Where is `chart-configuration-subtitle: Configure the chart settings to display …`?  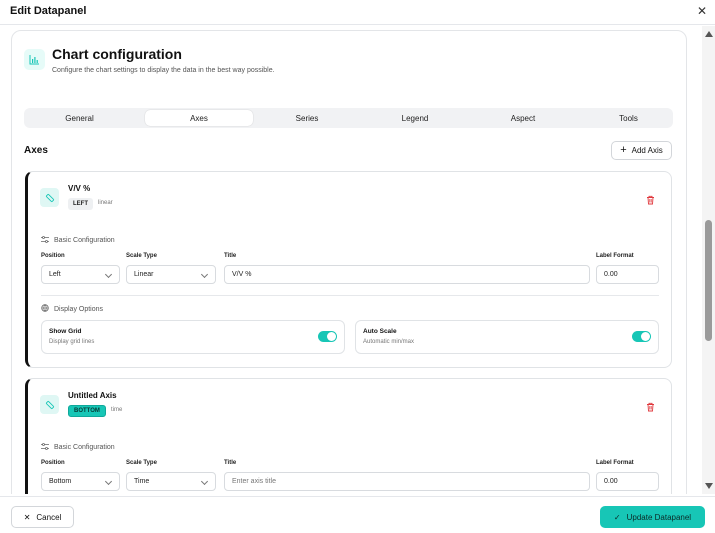
chart-configuration-subtitle: Configure the chart settings to display … is located at coordinates (163, 70).